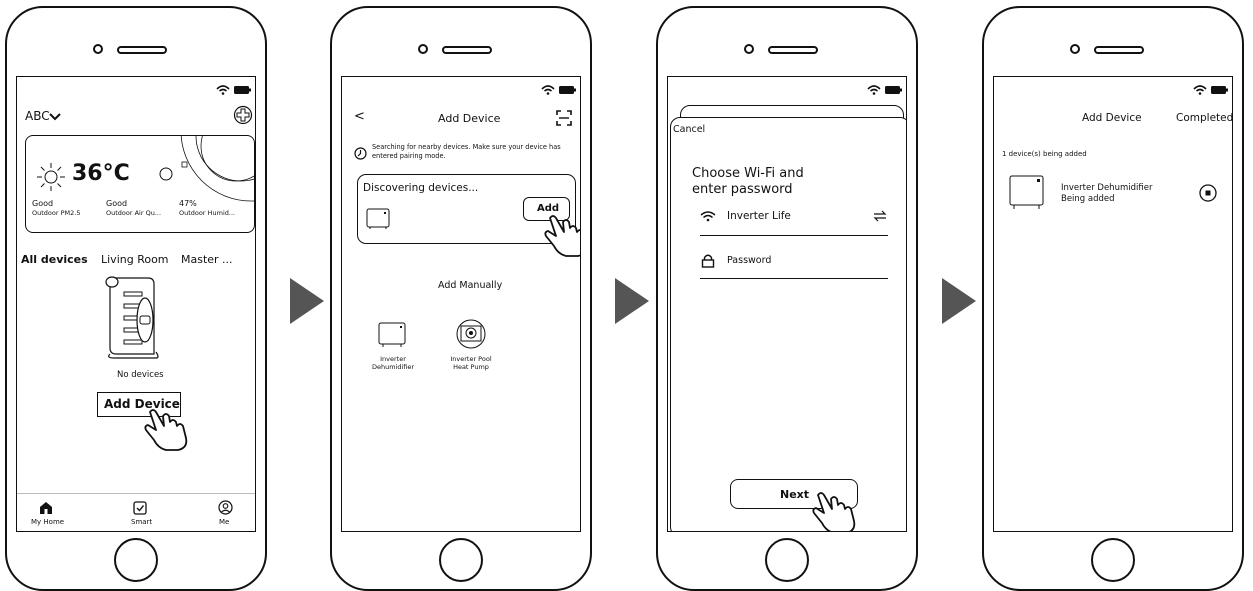 This screenshot has height=591, width=1253. Describe the element at coordinates (748, 173) in the screenshot. I see `wifi-heading: Choose Wi-Fi and` at that location.